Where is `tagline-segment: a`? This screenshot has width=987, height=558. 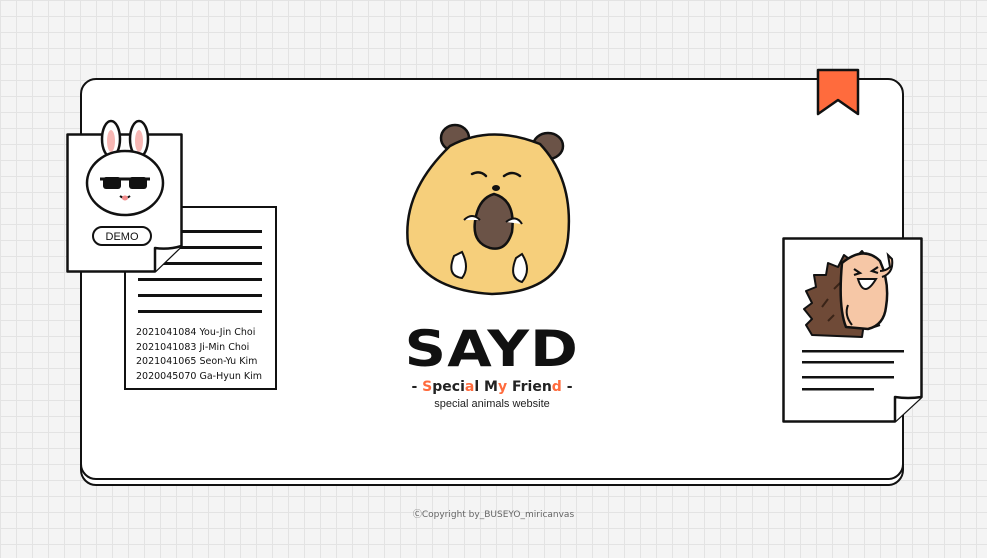 tagline-segment: a is located at coordinates (469, 387).